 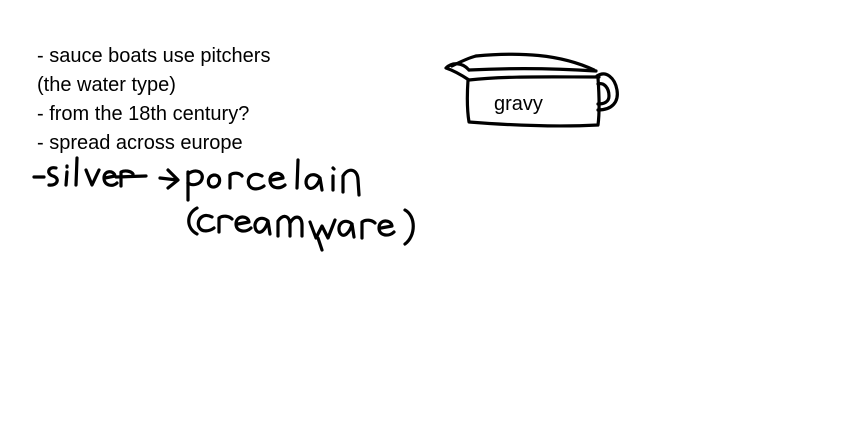 What do you see at coordinates (196, 179) in the screenshot?
I see `handwriting-silver-porcelain` at bounding box center [196, 179].